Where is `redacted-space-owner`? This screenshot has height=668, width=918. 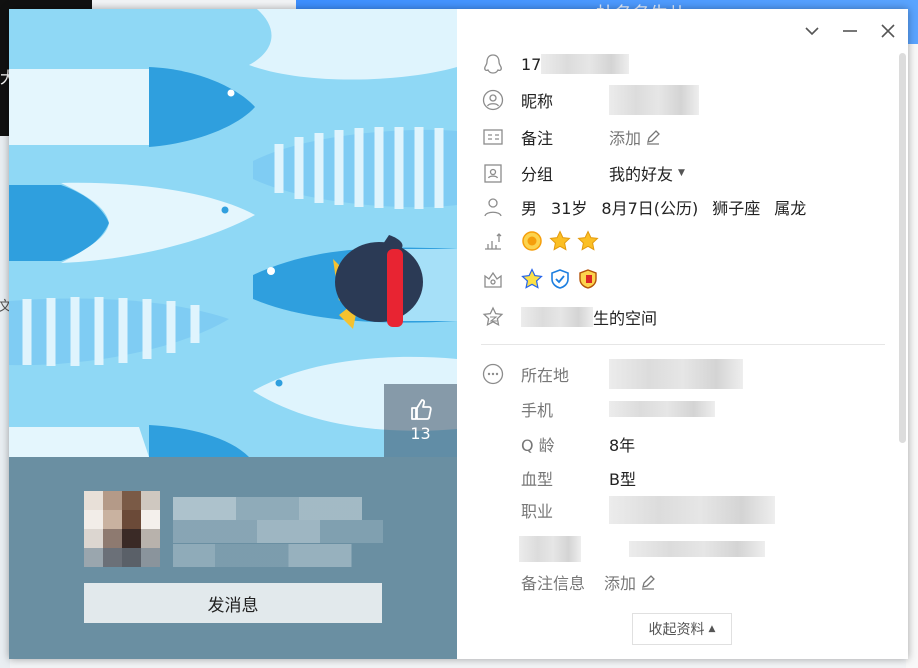 redacted-space-owner is located at coordinates (557, 317).